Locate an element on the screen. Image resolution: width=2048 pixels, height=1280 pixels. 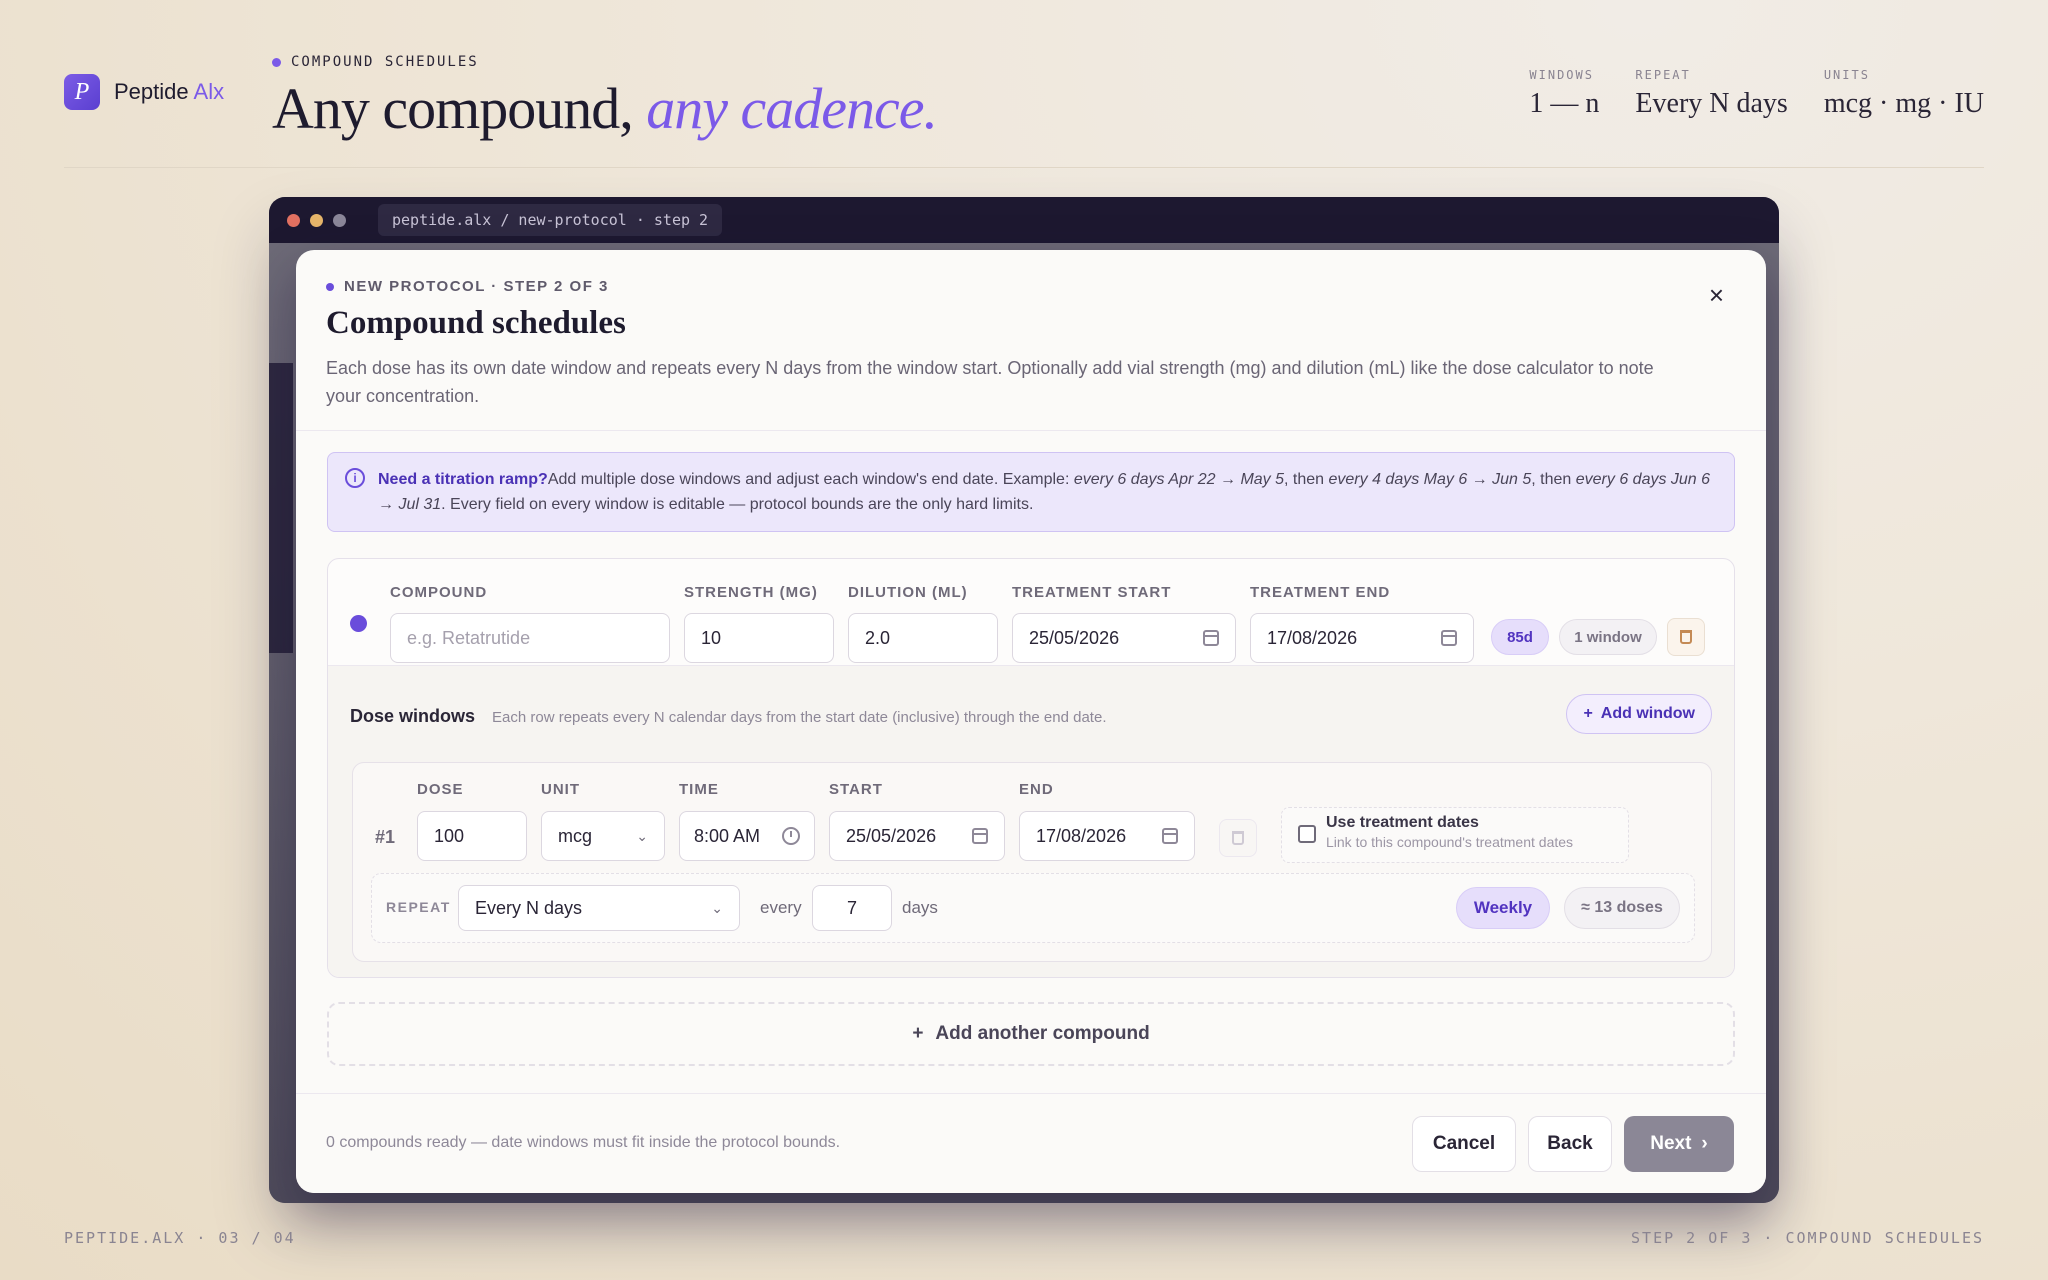
time-value: 8:00 AM is located at coordinates (727, 835).